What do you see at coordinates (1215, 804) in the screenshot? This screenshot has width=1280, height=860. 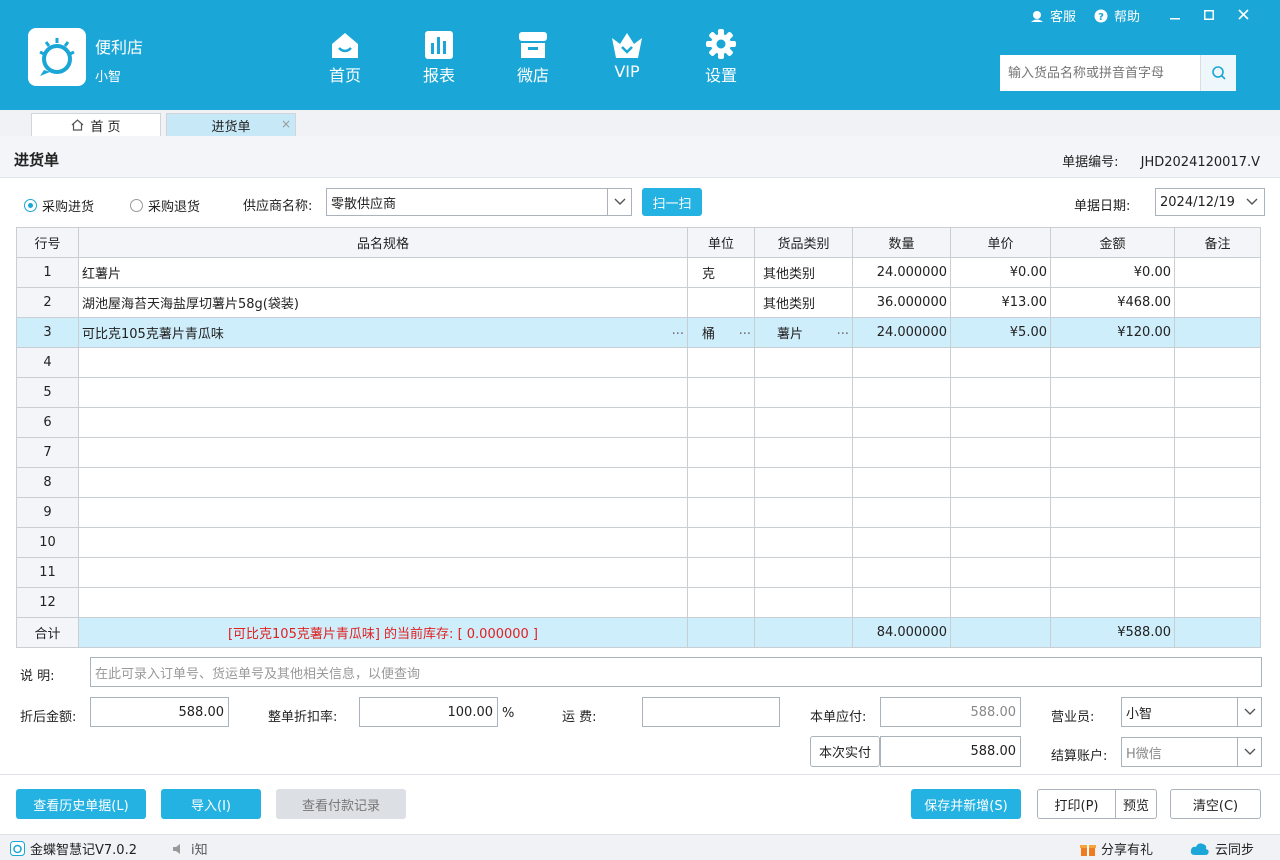 I see `clear-button: 清空(C)` at bounding box center [1215, 804].